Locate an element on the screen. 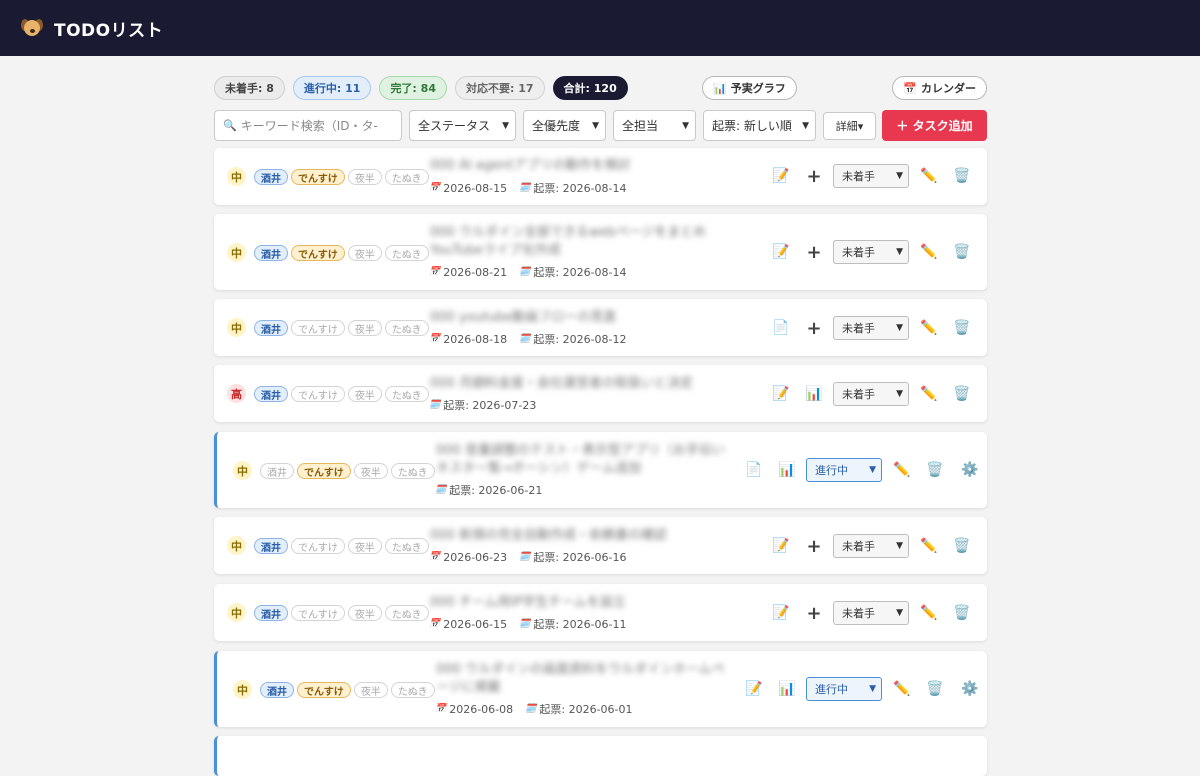 This screenshot has width=1200, height=776. task-card-partial is located at coordinates (600, 756).